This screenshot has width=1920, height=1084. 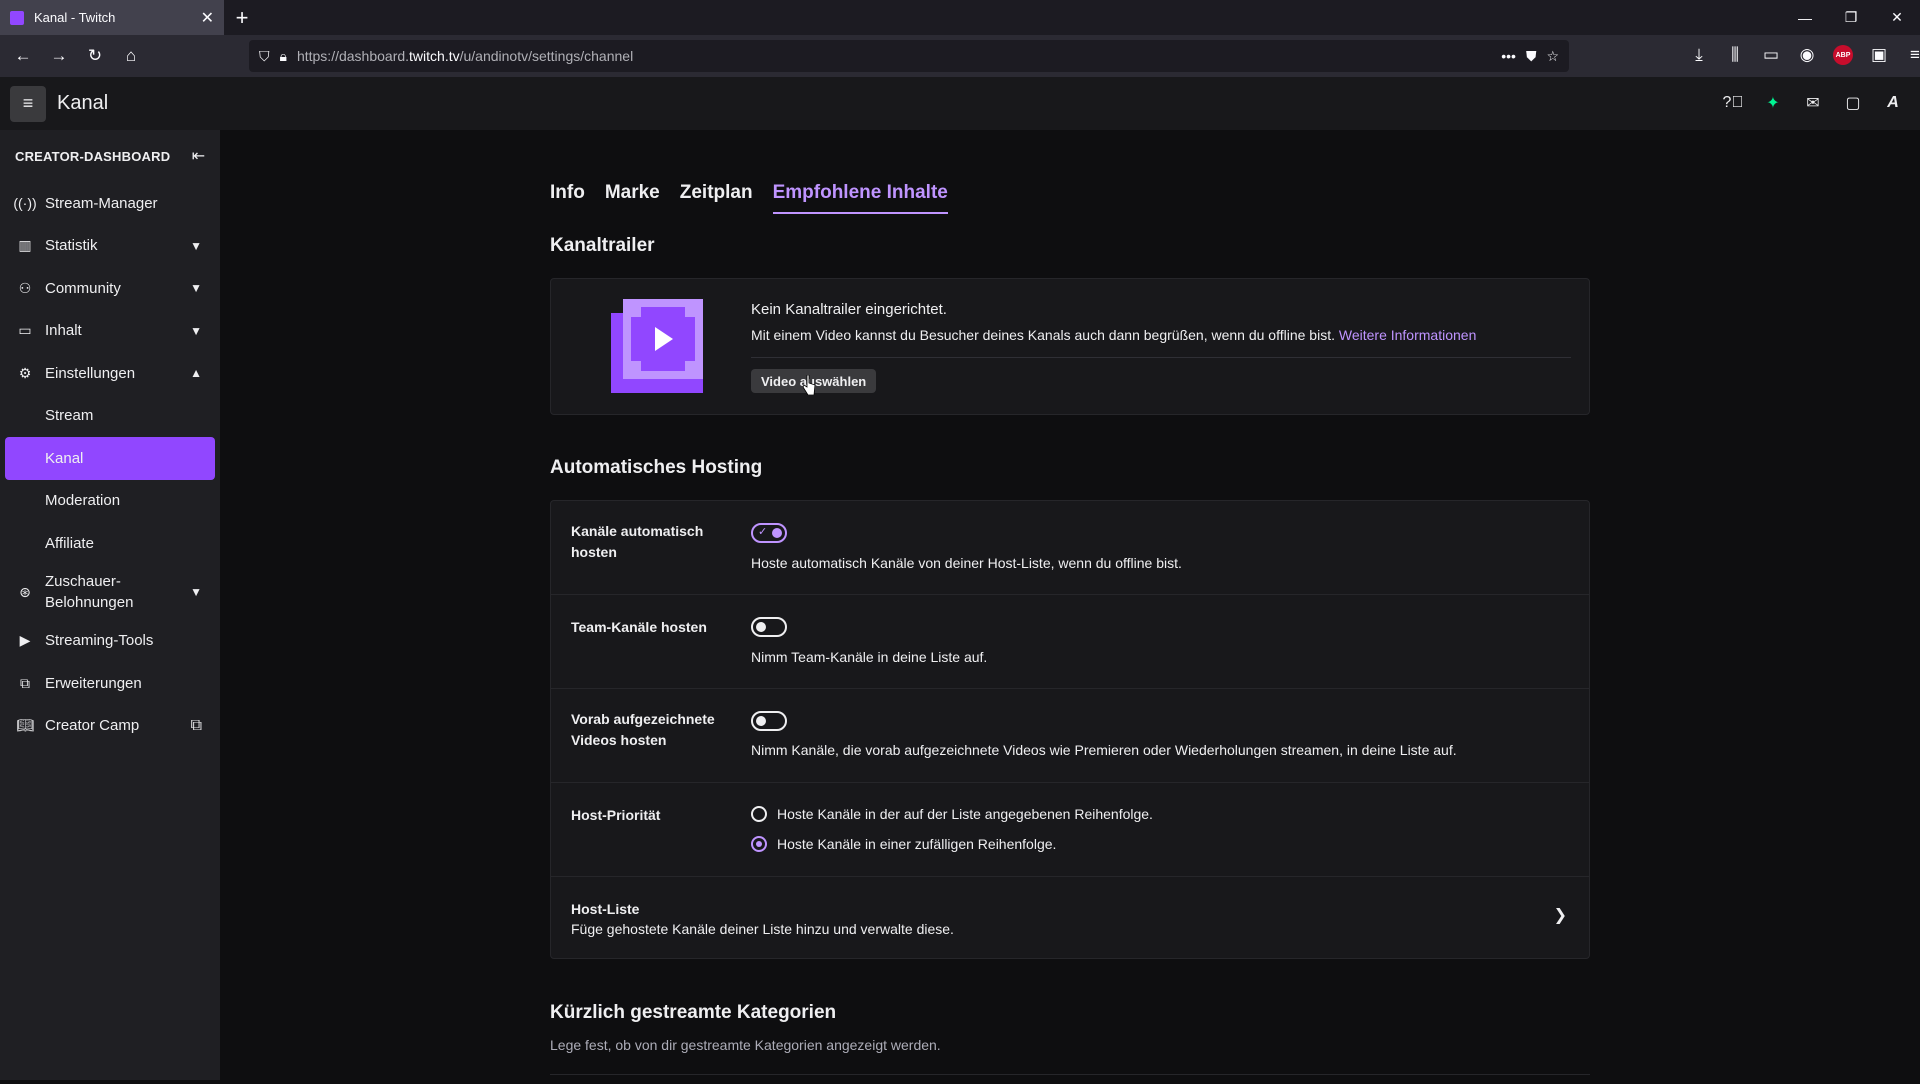 What do you see at coordinates (632, 198) in the screenshot?
I see `tab-marke: Marke` at bounding box center [632, 198].